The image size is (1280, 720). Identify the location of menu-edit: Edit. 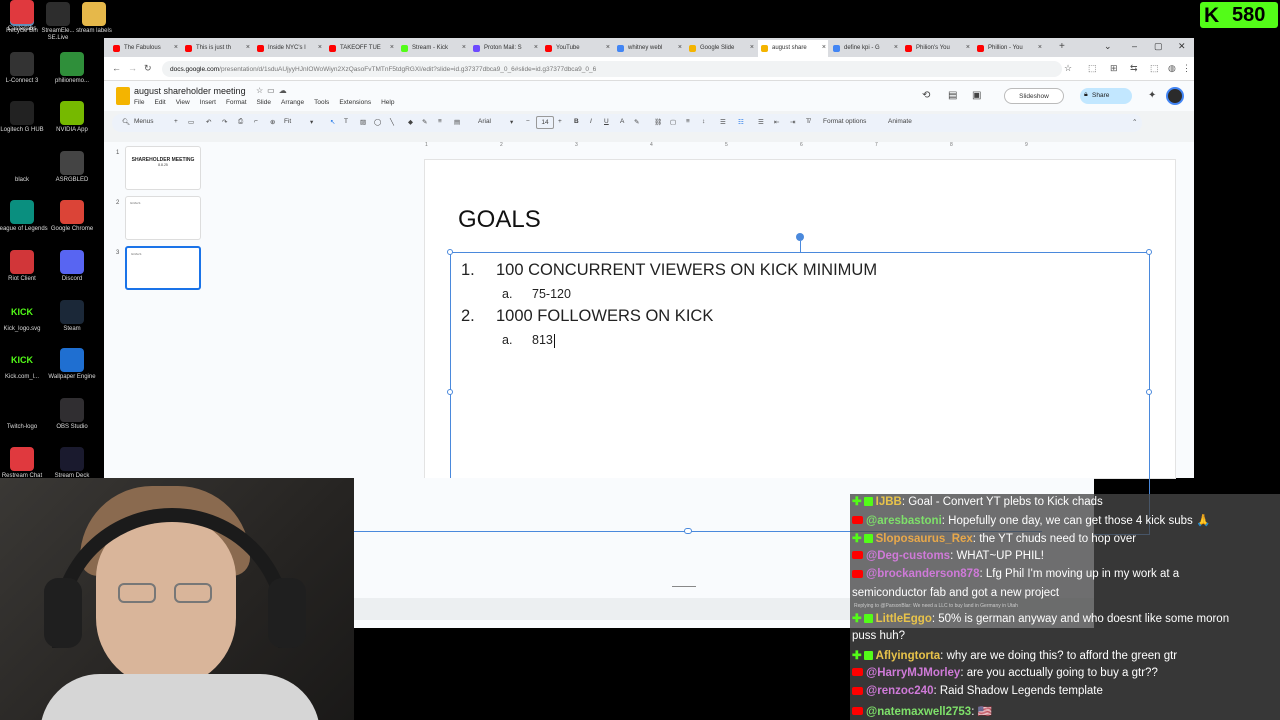
(159, 102).